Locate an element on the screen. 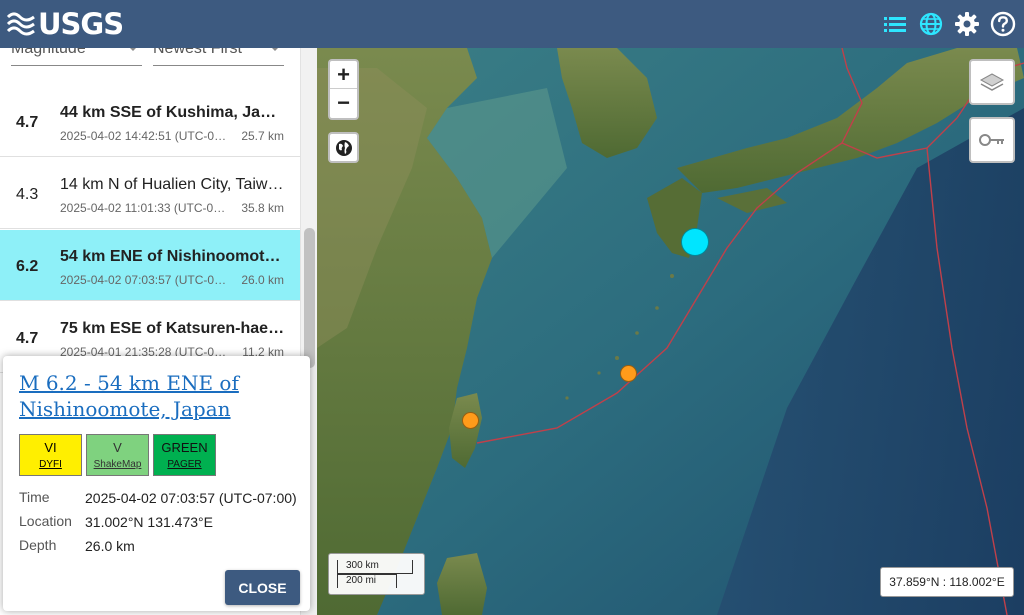 The image size is (1024, 615). magnitude: 6.2 is located at coordinates (27, 266).